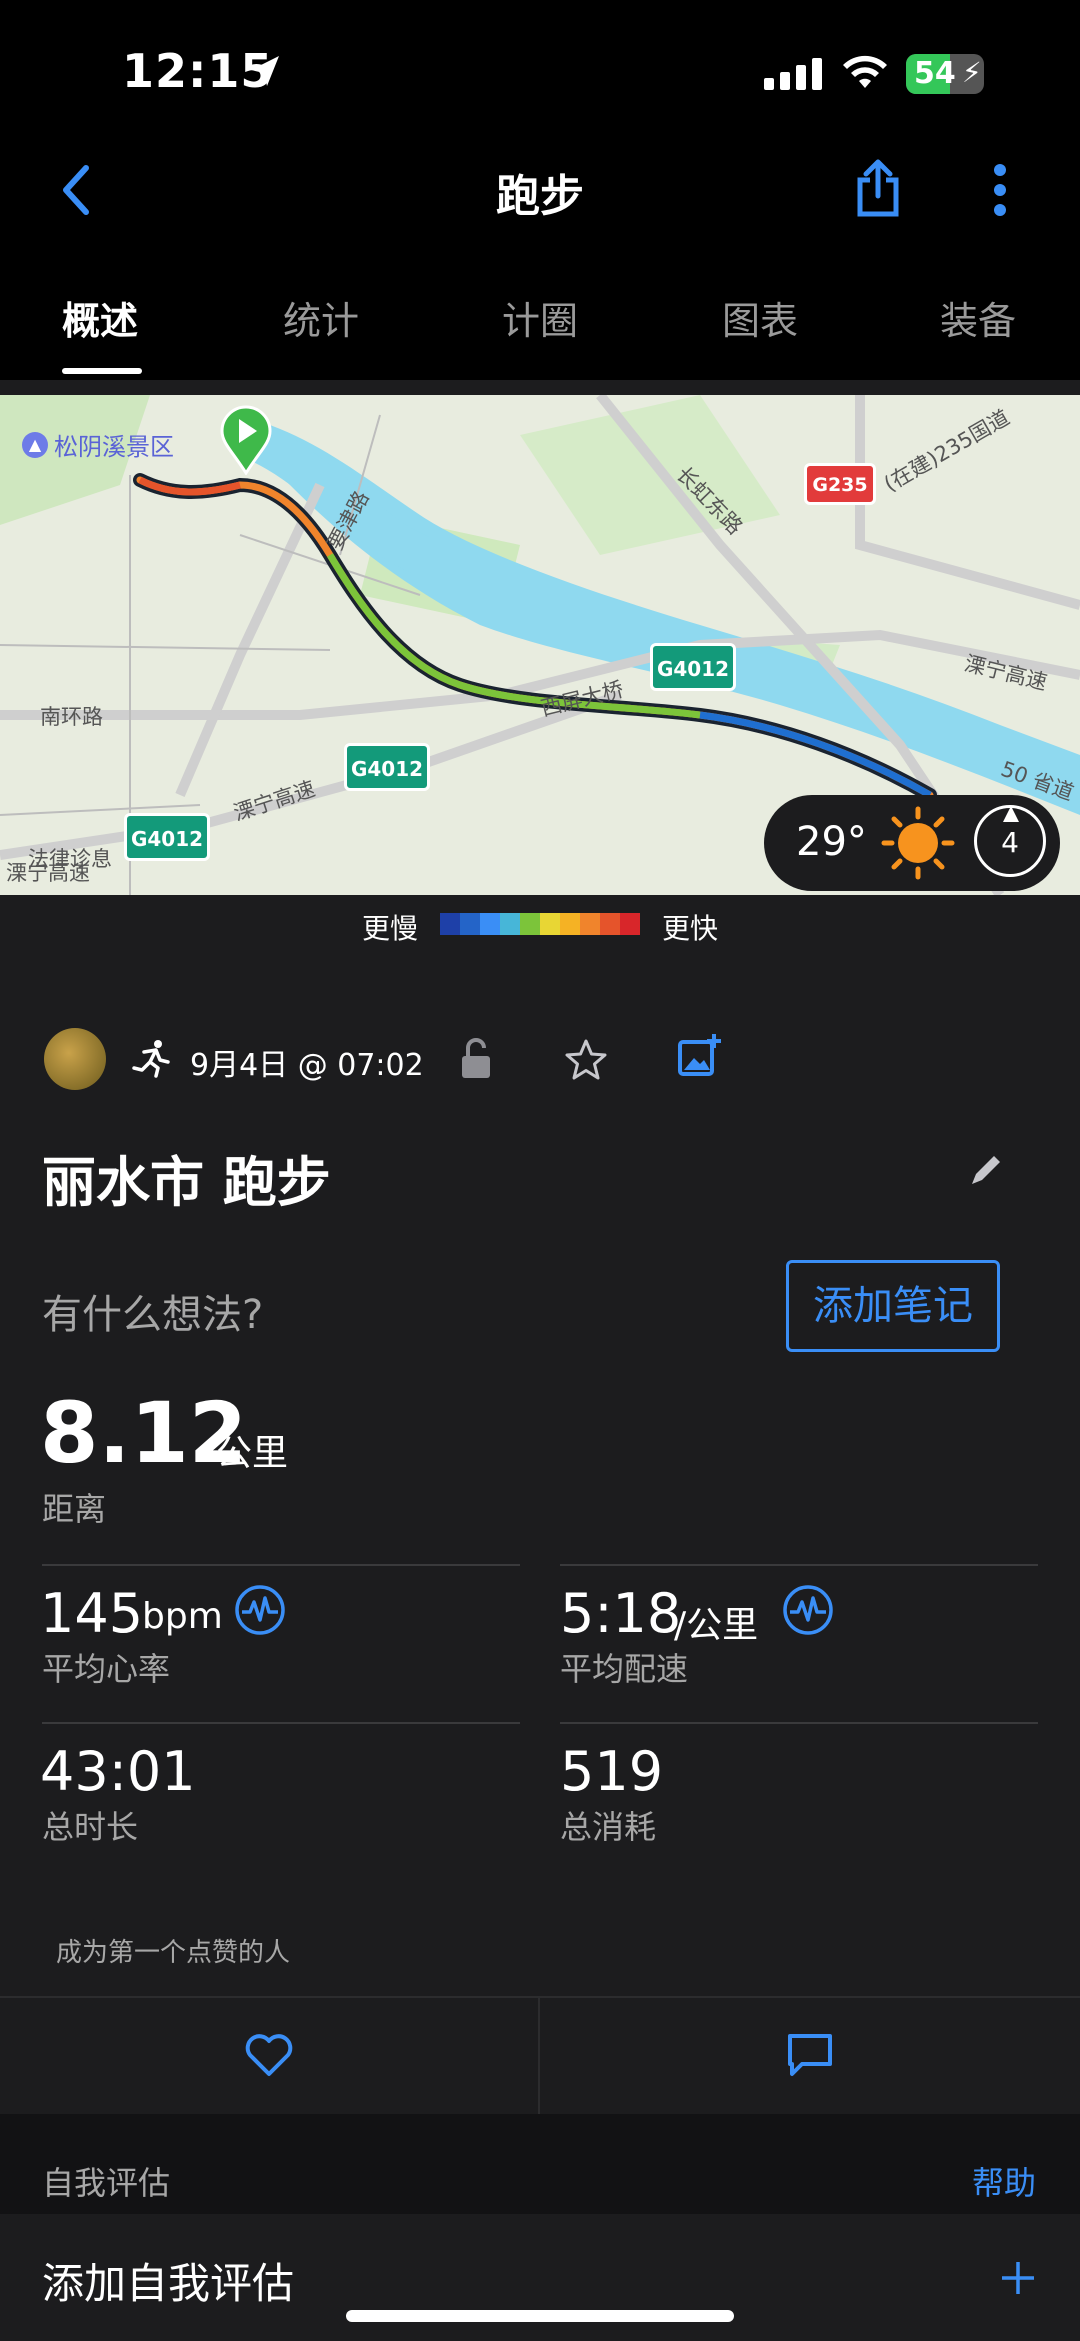 Image resolution: width=1080 pixels, height=2341 pixels. What do you see at coordinates (476, 1059) in the screenshot?
I see `unlock-icon` at bounding box center [476, 1059].